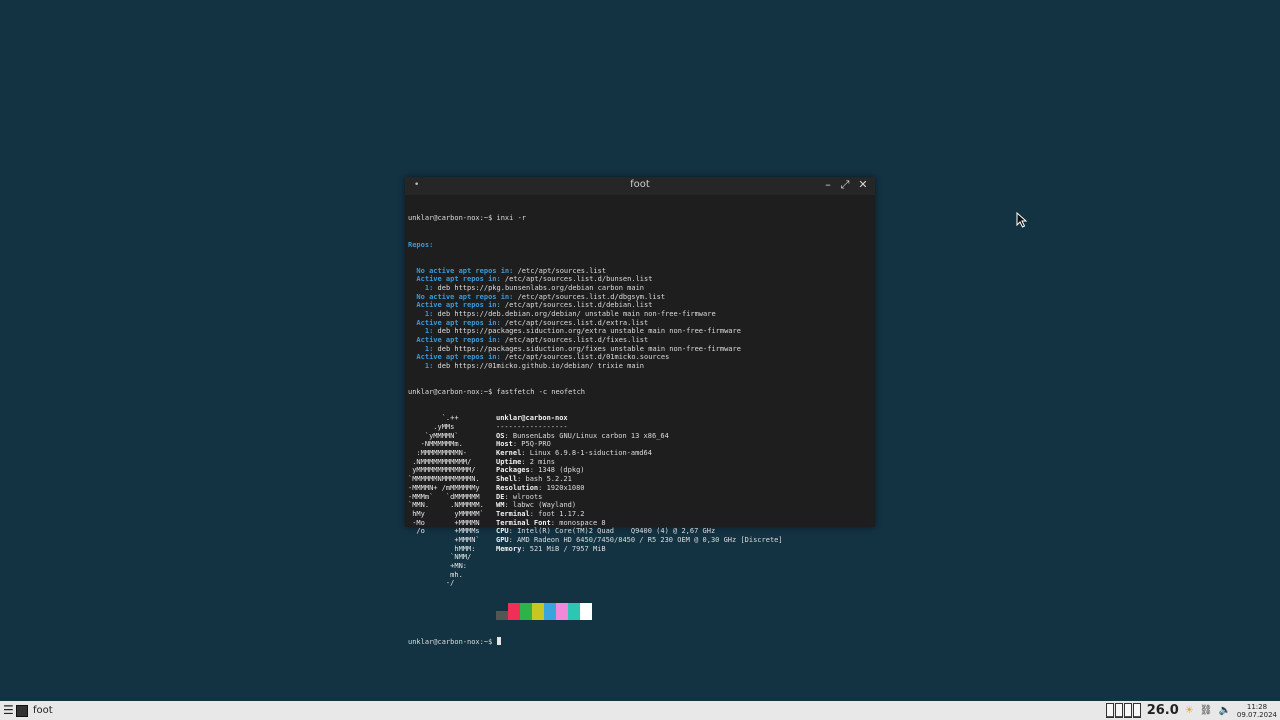  What do you see at coordinates (551, 523) in the screenshot?
I see `fetch-info: Terminal Font: monospace 8` at bounding box center [551, 523].